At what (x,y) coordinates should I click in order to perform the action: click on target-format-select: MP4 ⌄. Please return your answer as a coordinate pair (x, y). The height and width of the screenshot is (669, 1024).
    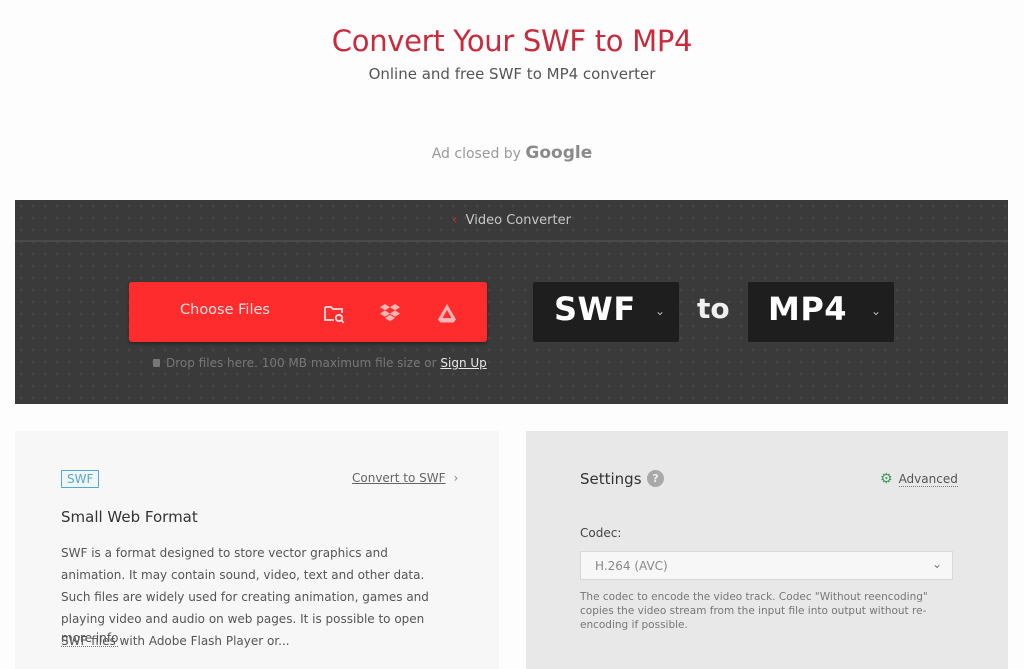
    Looking at the image, I should click on (821, 312).